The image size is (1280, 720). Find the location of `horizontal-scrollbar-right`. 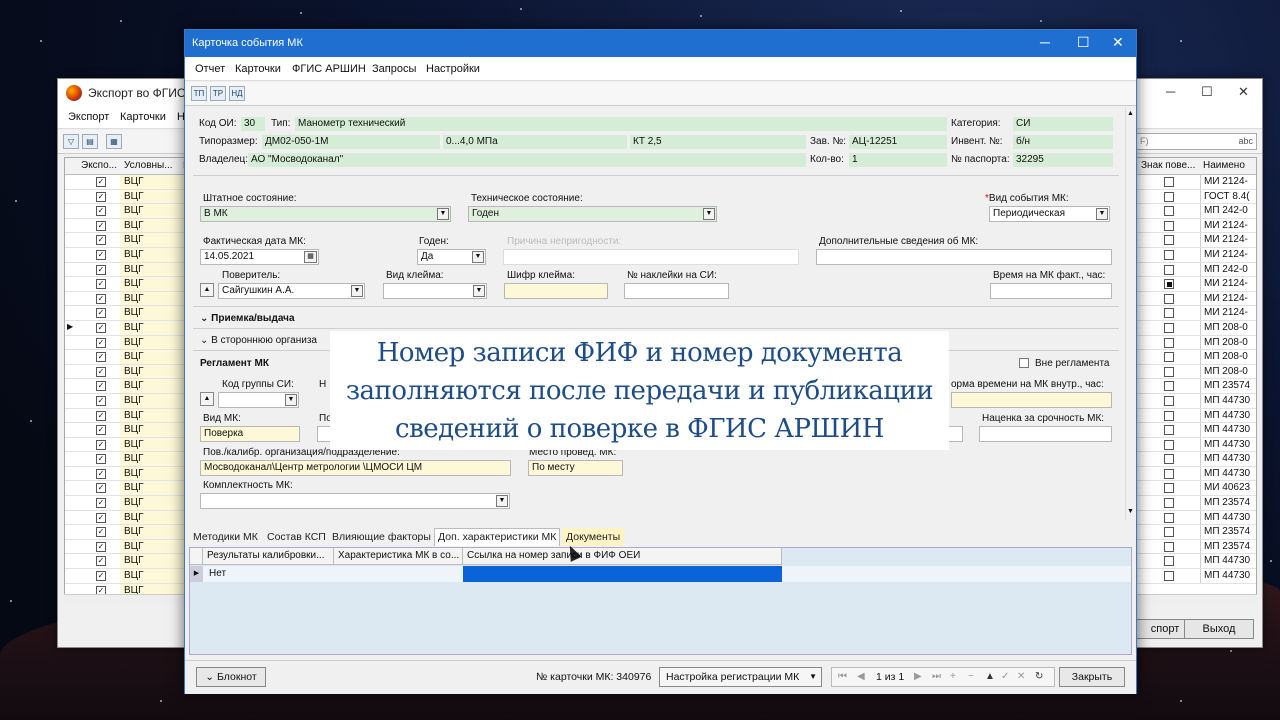

horizontal-scrollbar-right is located at coordinates (1196, 599).